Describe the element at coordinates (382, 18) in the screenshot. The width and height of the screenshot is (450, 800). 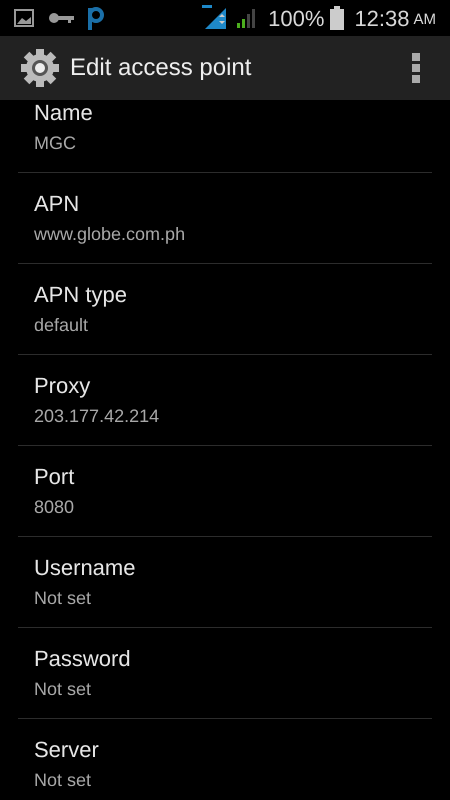
I see `clock-time: 12:38` at that location.